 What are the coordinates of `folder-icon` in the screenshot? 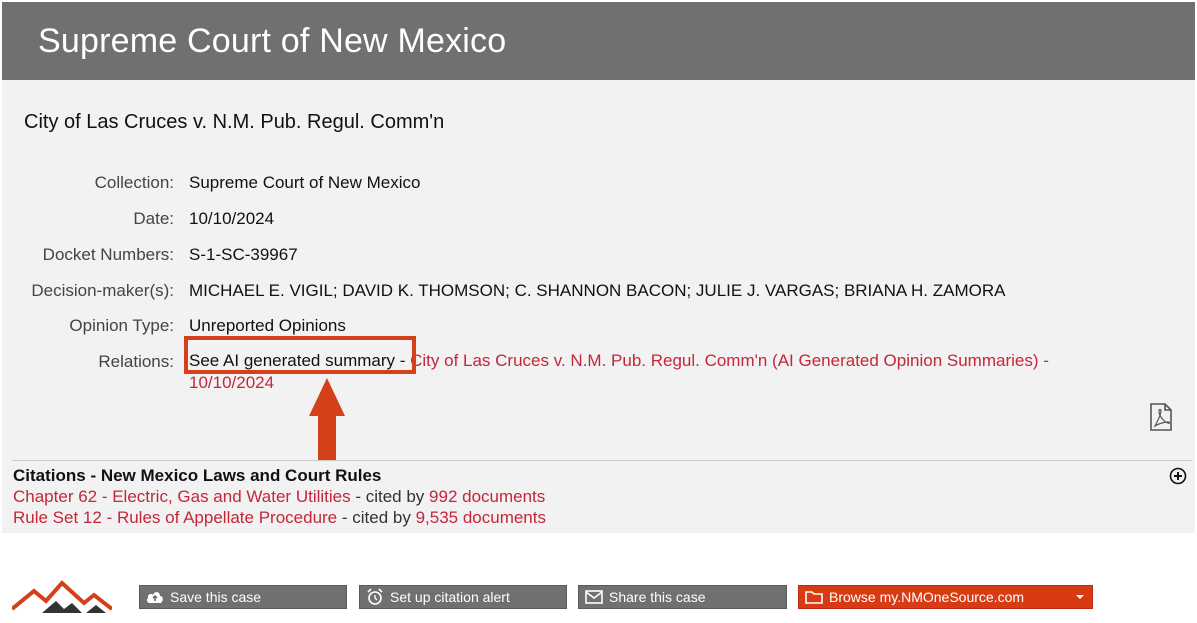 It's located at (814, 597).